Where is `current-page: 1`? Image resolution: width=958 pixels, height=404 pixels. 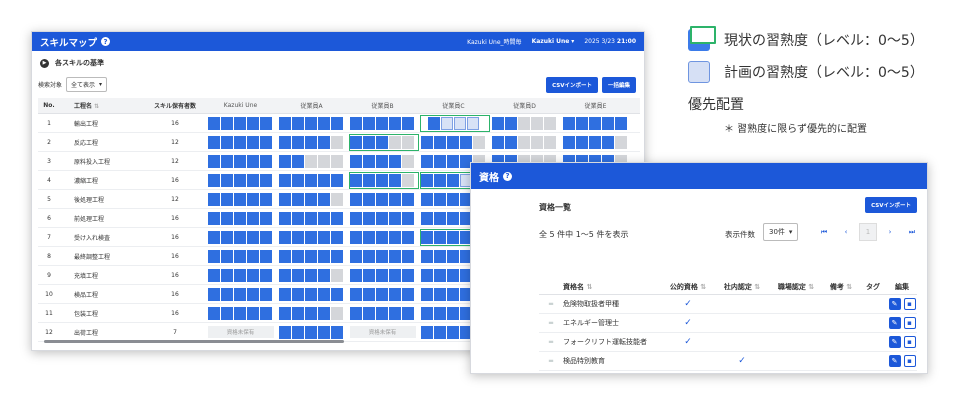
current-page: 1 is located at coordinates (868, 232).